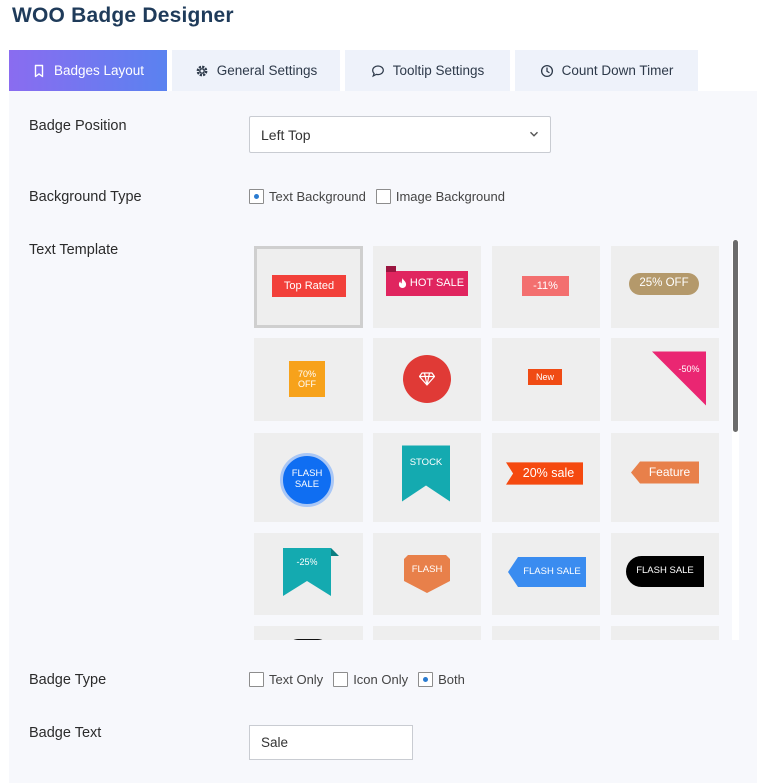 This screenshot has width=757, height=783. Describe the element at coordinates (552, 571) in the screenshot. I see `badge-flash-sale-blue: FLASH SALE` at that location.